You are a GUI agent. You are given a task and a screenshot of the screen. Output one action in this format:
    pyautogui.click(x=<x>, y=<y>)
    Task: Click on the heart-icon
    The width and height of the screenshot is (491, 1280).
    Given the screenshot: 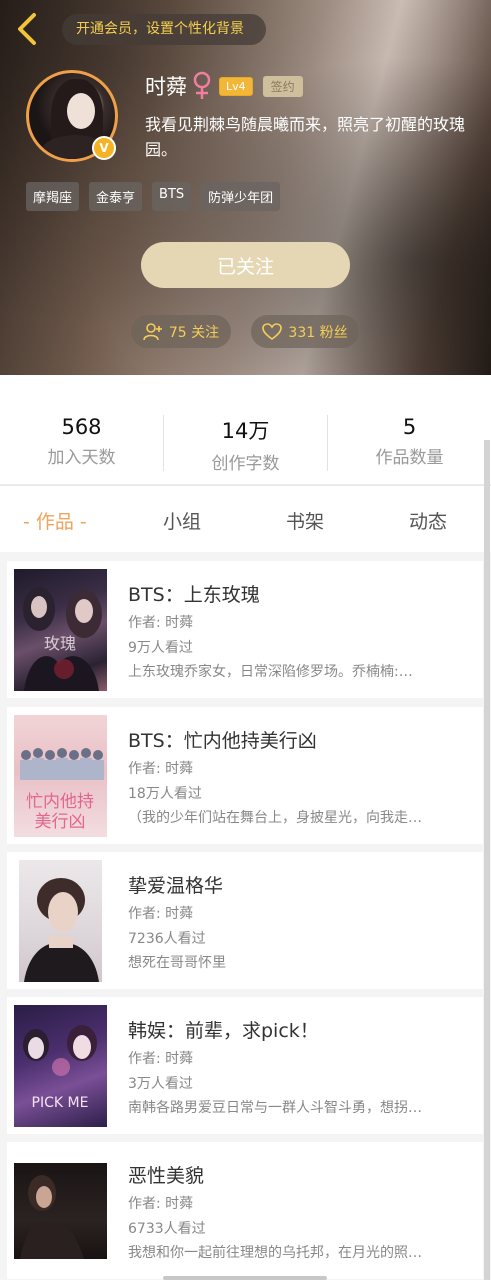 What is the action you would take?
    pyautogui.click(x=272, y=331)
    